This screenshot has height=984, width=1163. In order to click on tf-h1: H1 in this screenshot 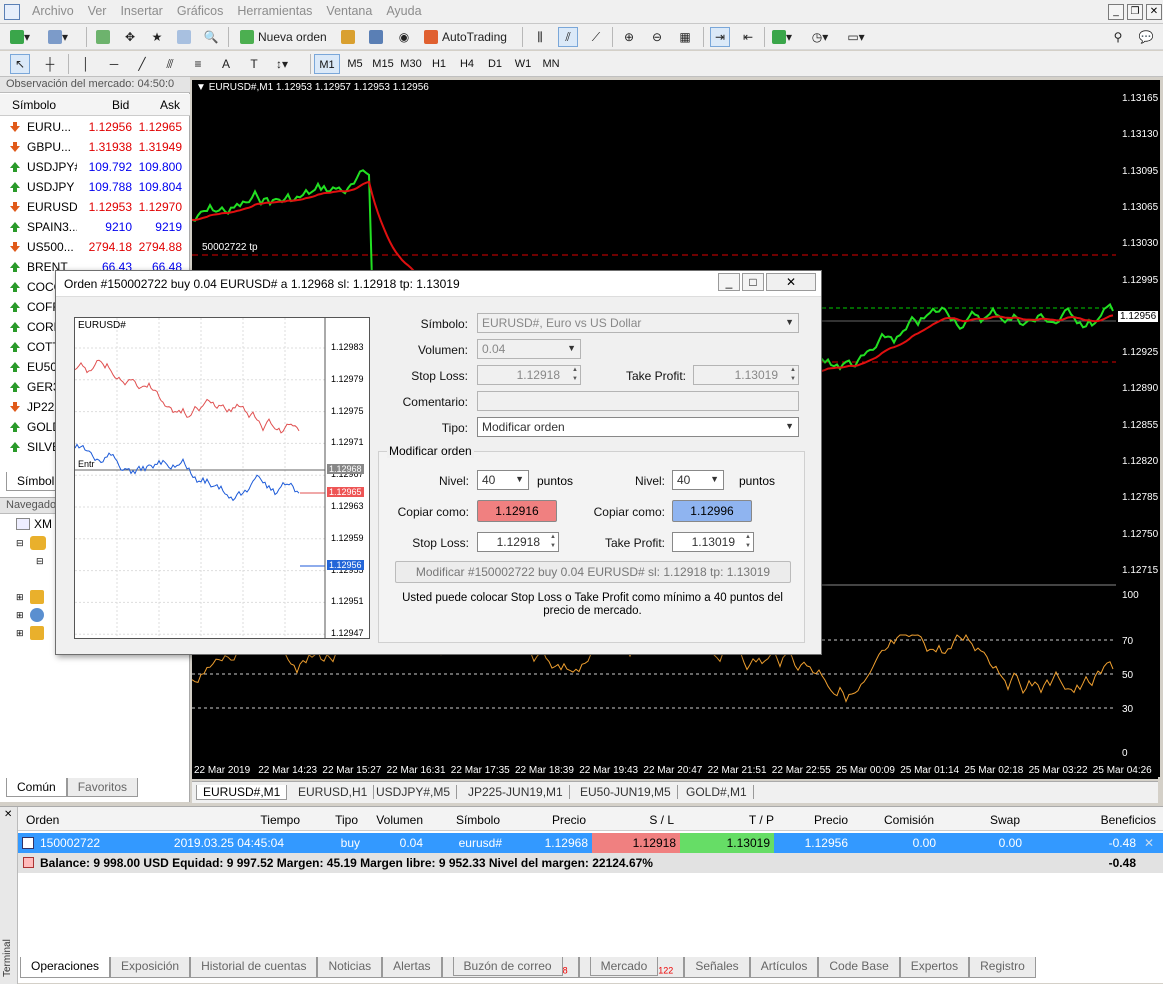, I will do `click(439, 64)`.